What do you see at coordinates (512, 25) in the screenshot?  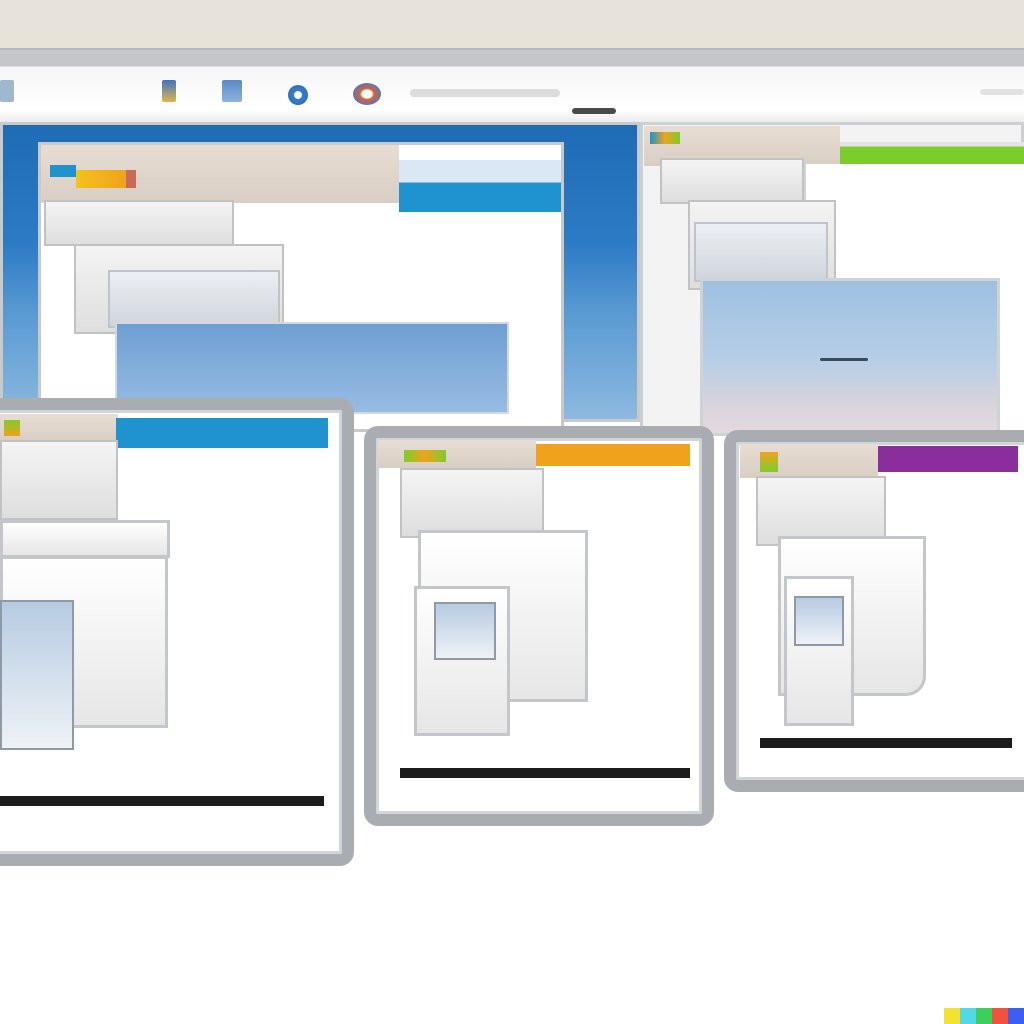 I see `window-title-bar` at bounding box center [512, 25].